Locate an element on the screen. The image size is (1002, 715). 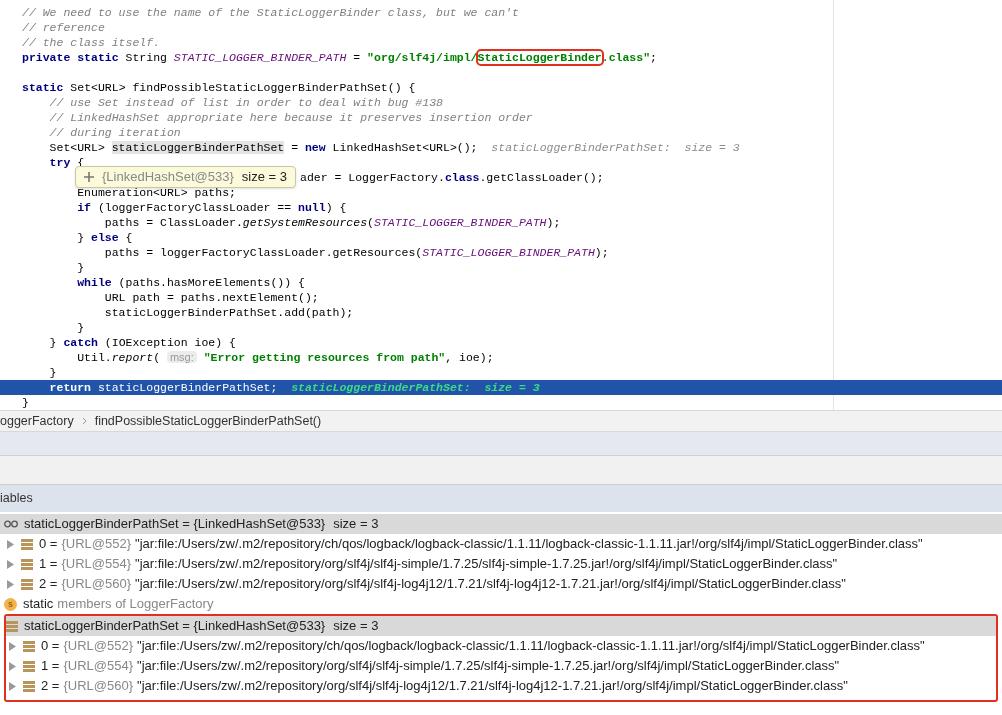
tree-row: s static members of LoggerFactory is located at coordinates (501, 604).